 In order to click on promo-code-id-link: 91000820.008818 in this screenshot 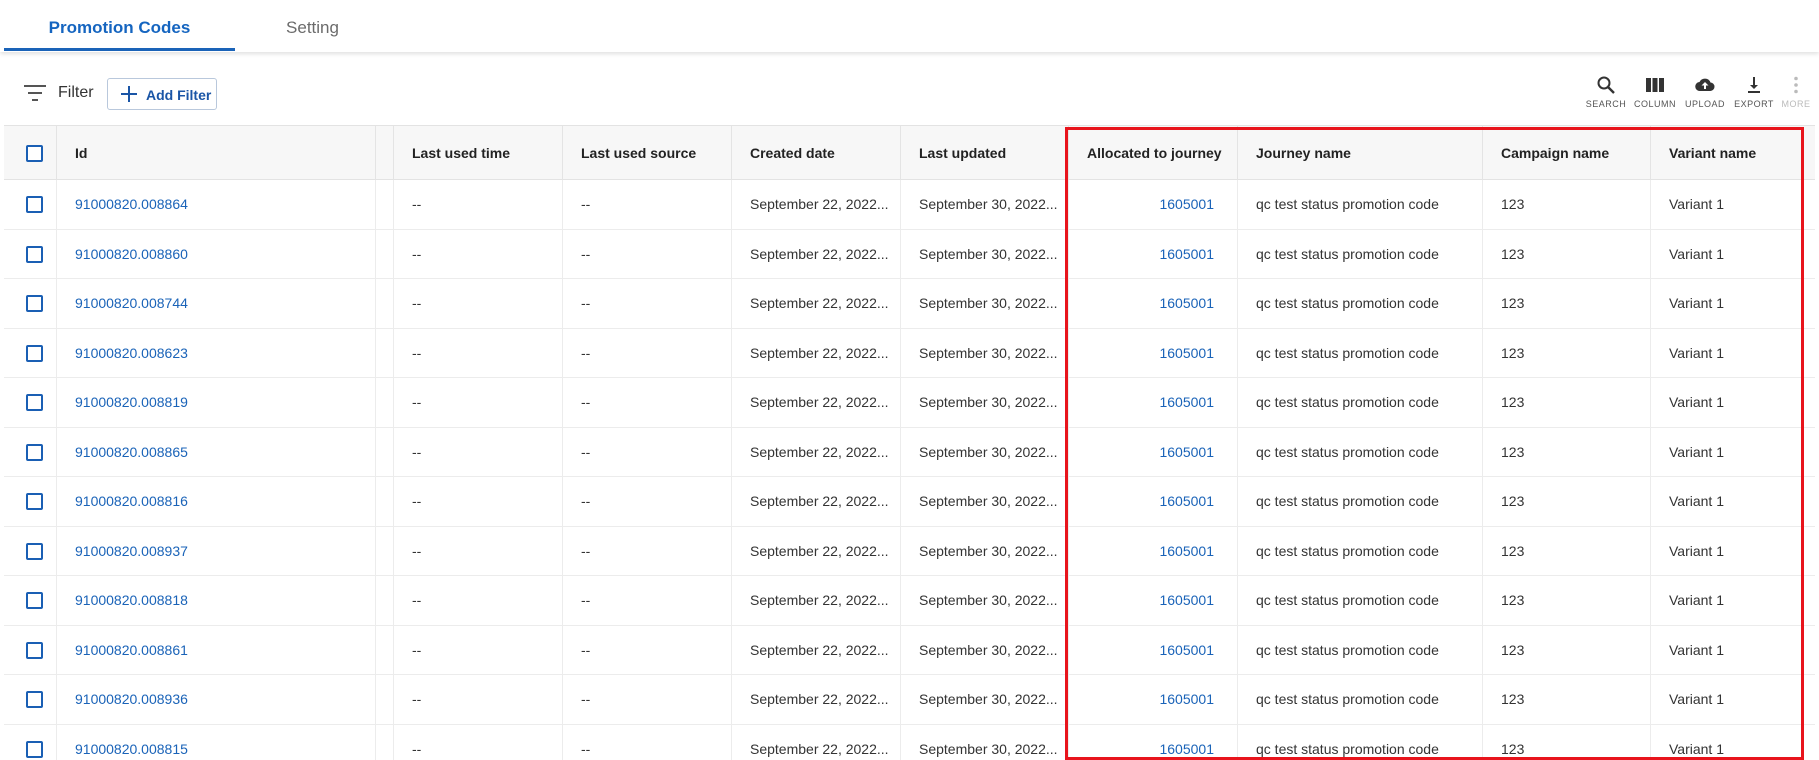, I will do `click(216, 600)`.